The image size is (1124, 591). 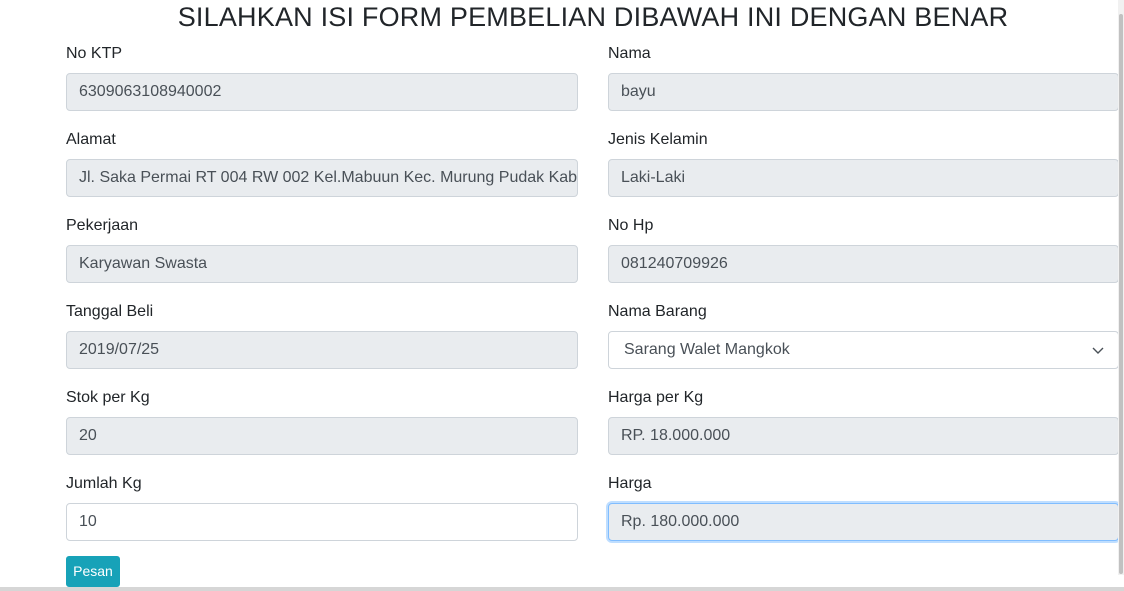 I want to click on stok-label: Stok per Kg, so click(x=108, y=397).